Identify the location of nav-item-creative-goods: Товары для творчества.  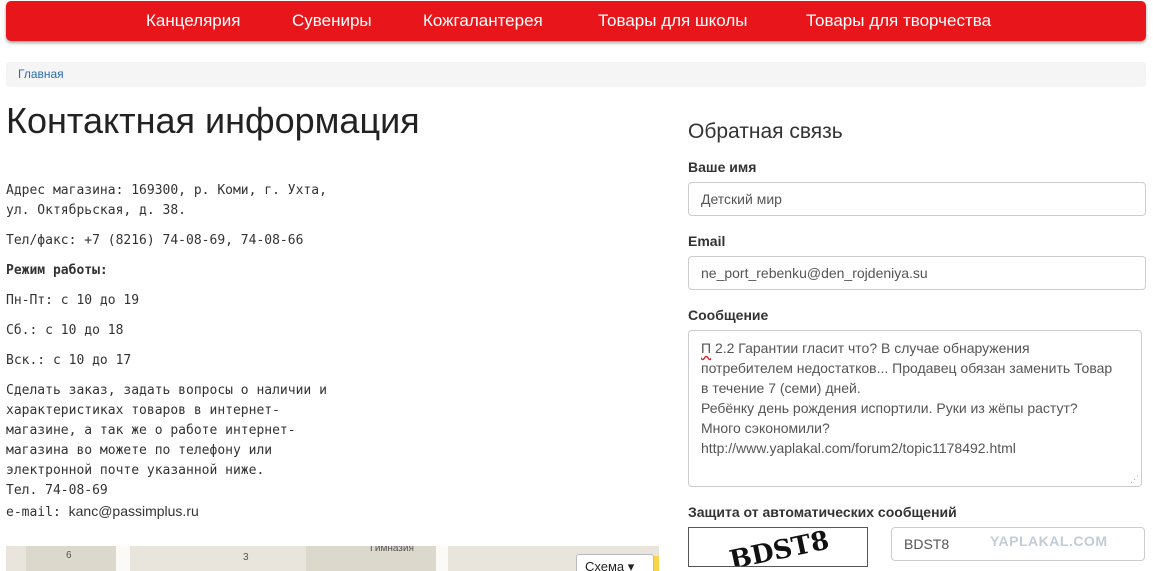
(898, 21).